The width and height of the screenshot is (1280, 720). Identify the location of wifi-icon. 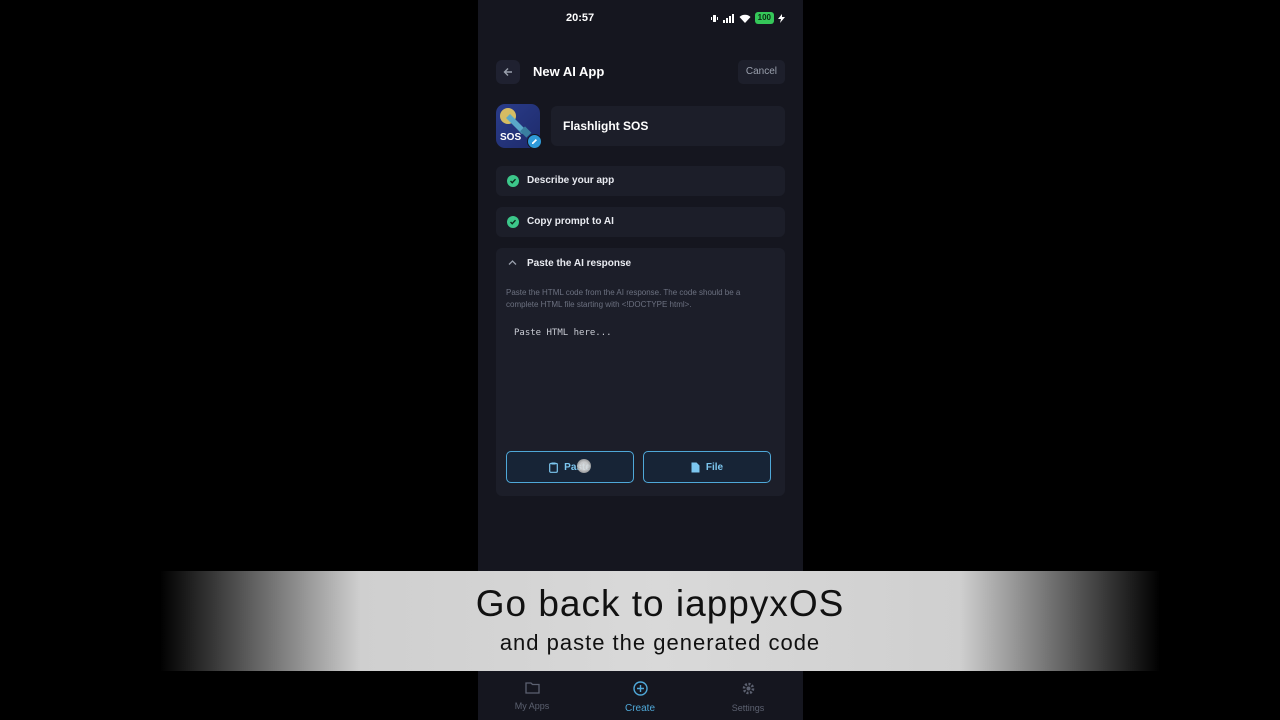
(745, 18).